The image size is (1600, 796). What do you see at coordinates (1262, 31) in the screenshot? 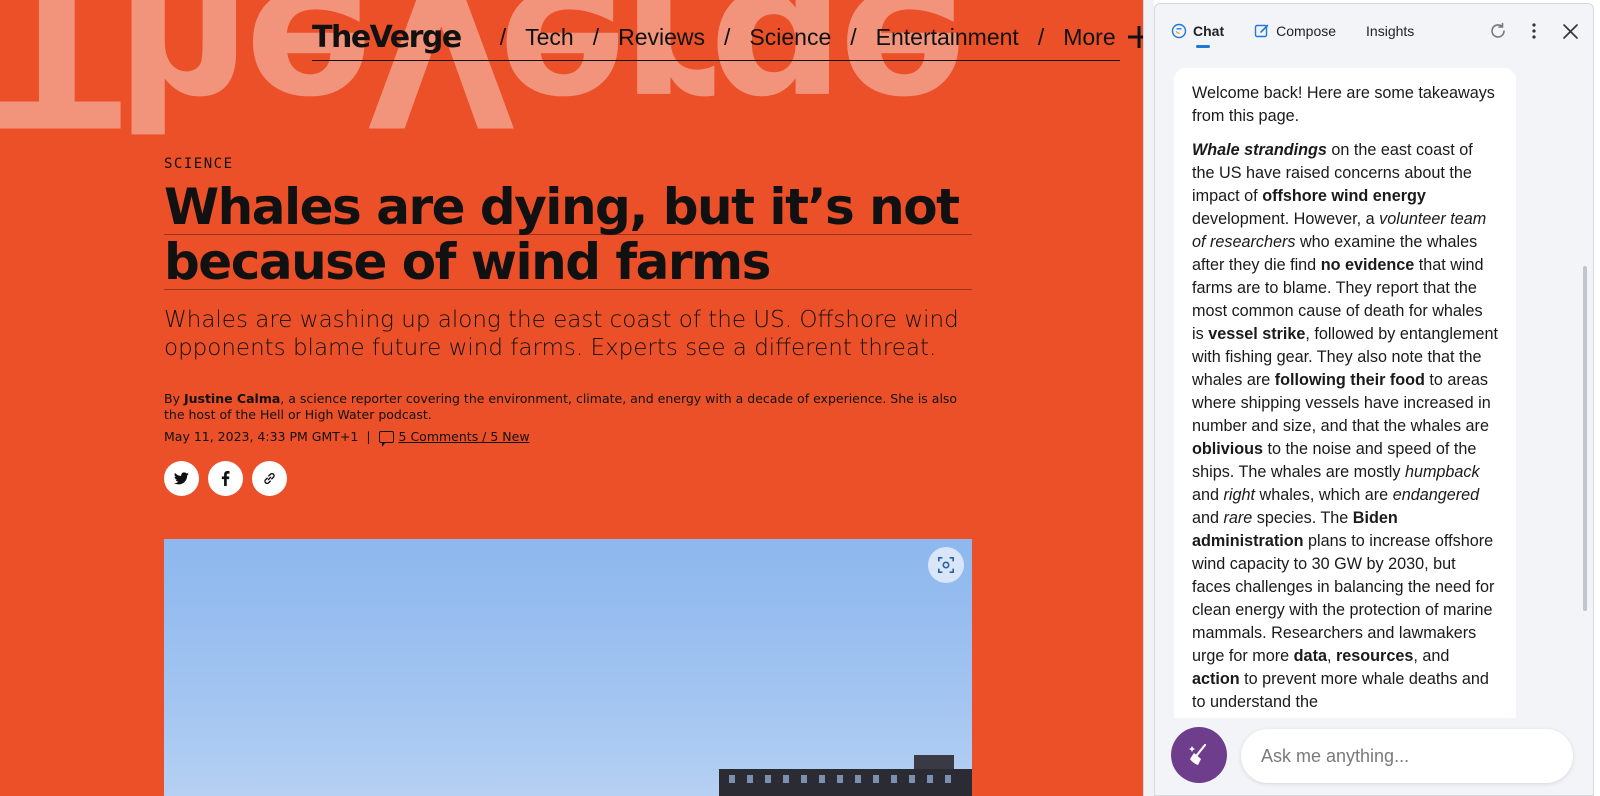
I see `compose-pencil-icon` at bounding box center [1262, 31].